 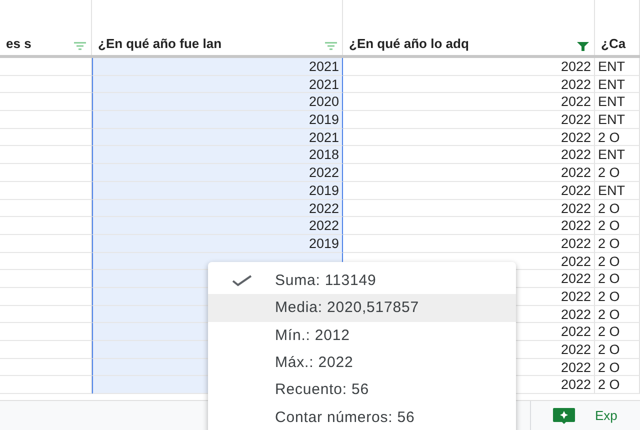 I want to click on column-header: ¿En qué año fue lan, so click(x=160, y=43).